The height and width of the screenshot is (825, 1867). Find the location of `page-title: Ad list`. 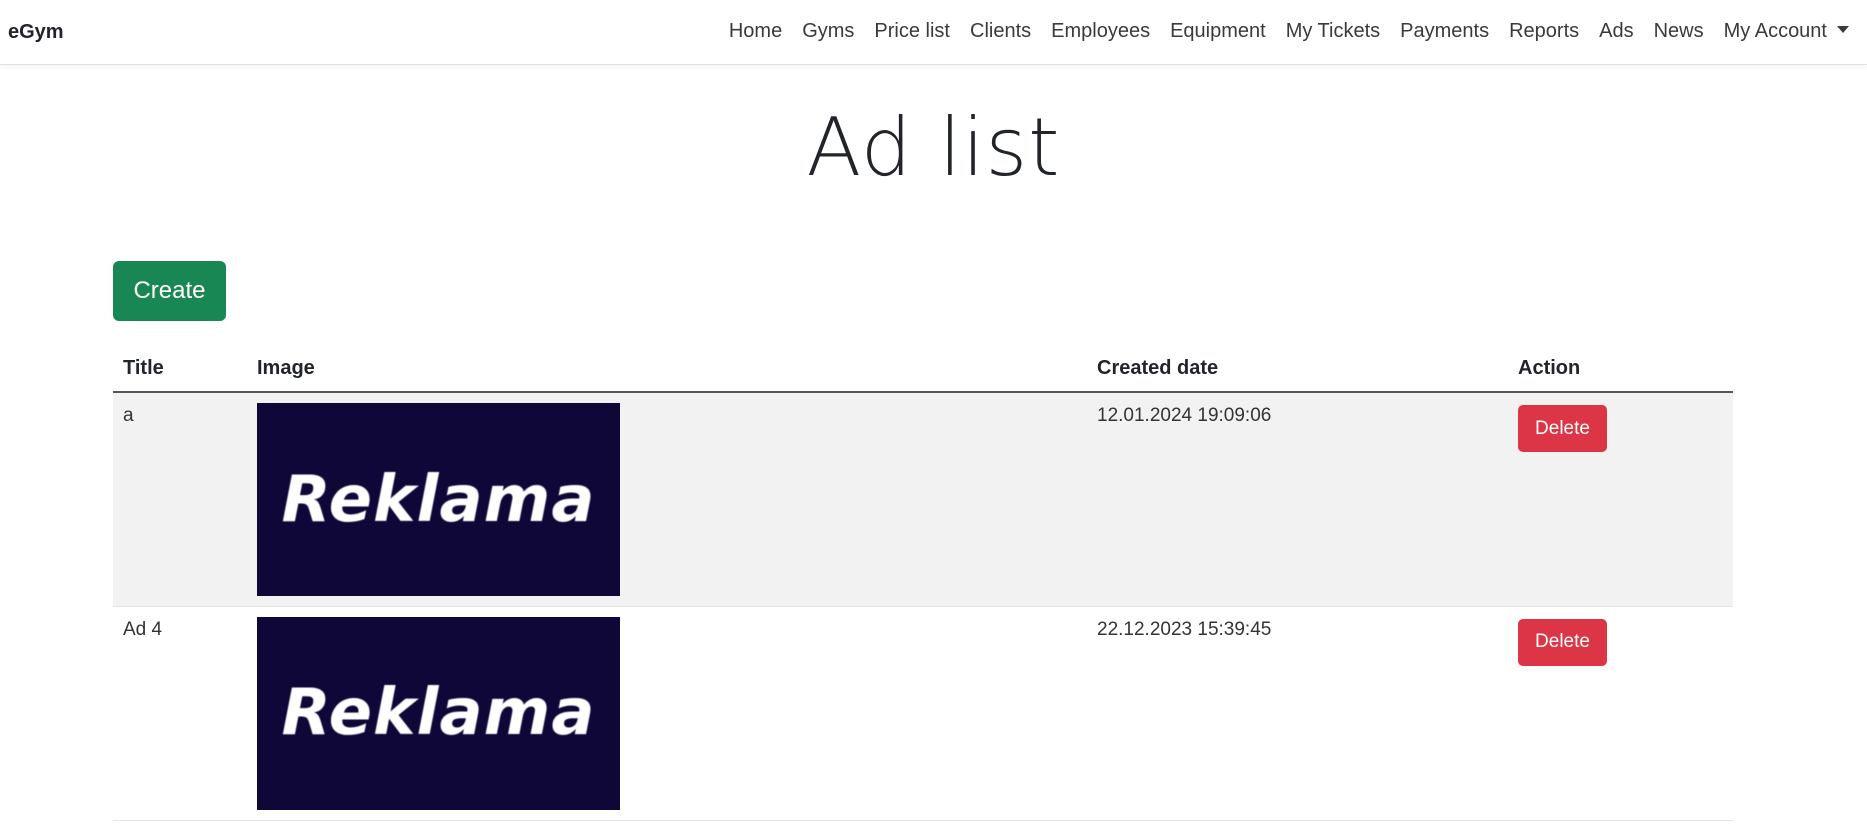

page-title: Ad list is located at coordinates (933, 147).